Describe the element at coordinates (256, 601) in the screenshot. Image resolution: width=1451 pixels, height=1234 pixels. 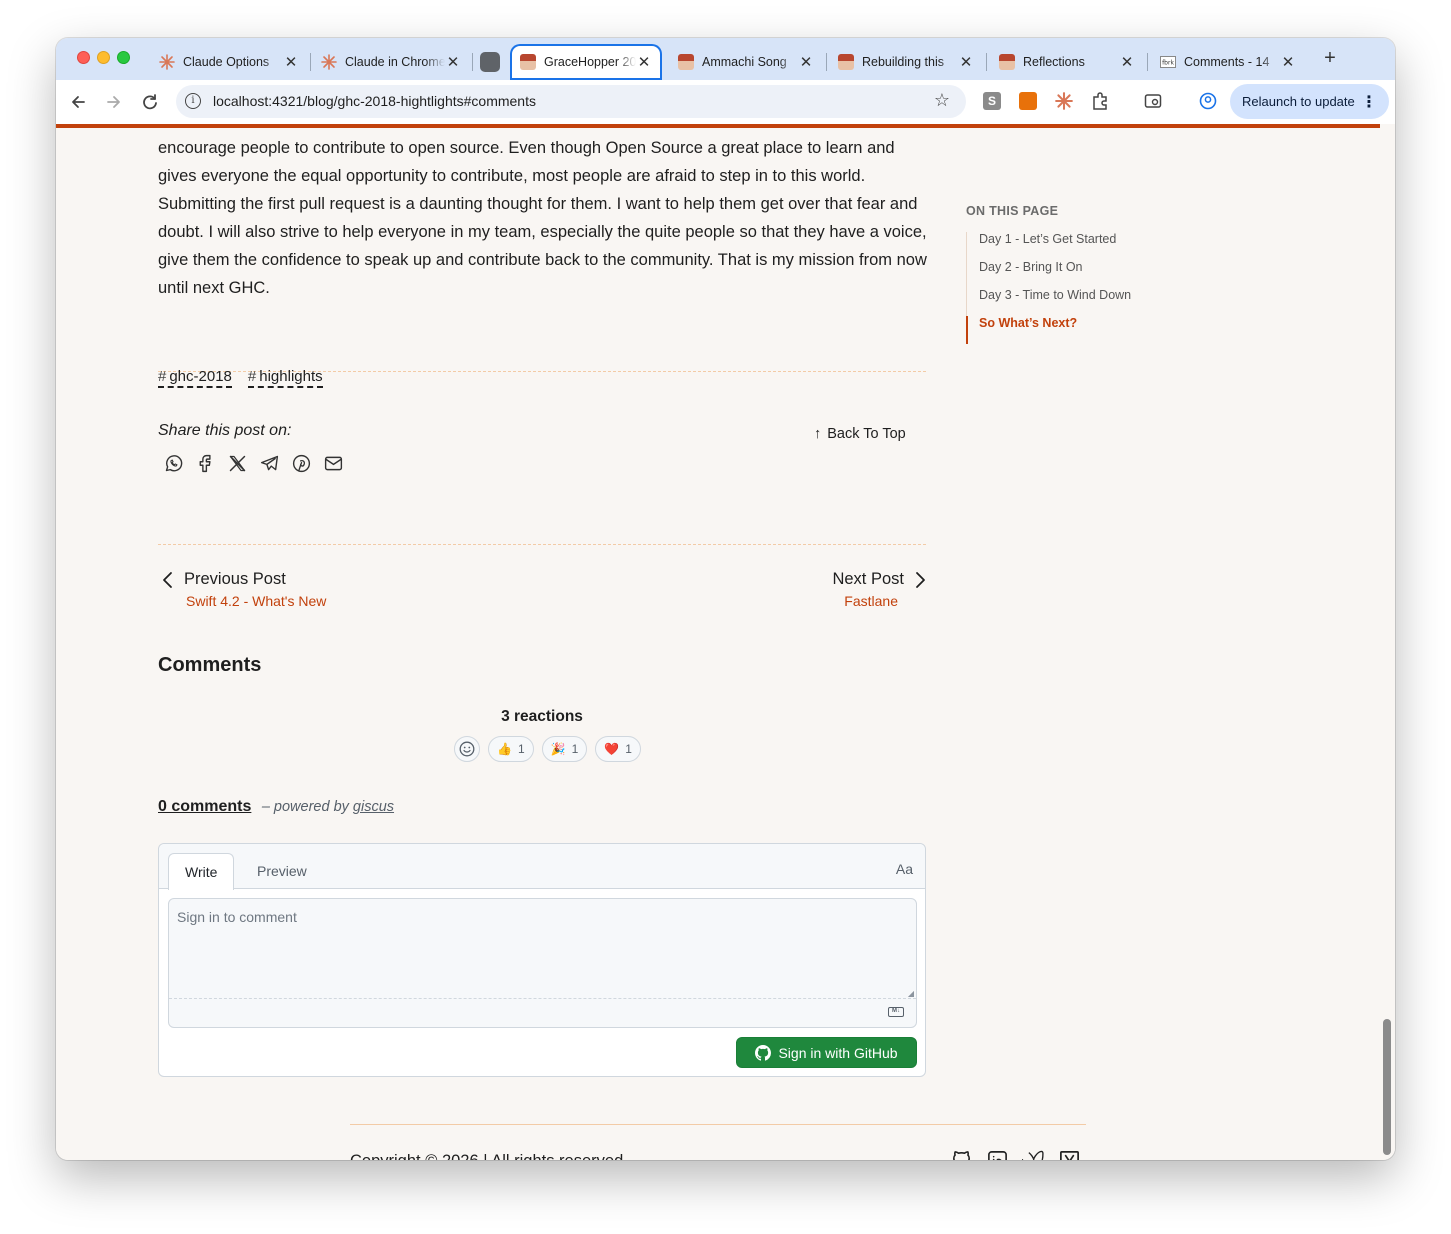
I see `previous-post-title: Swift 4.2 - What's New` at that location.